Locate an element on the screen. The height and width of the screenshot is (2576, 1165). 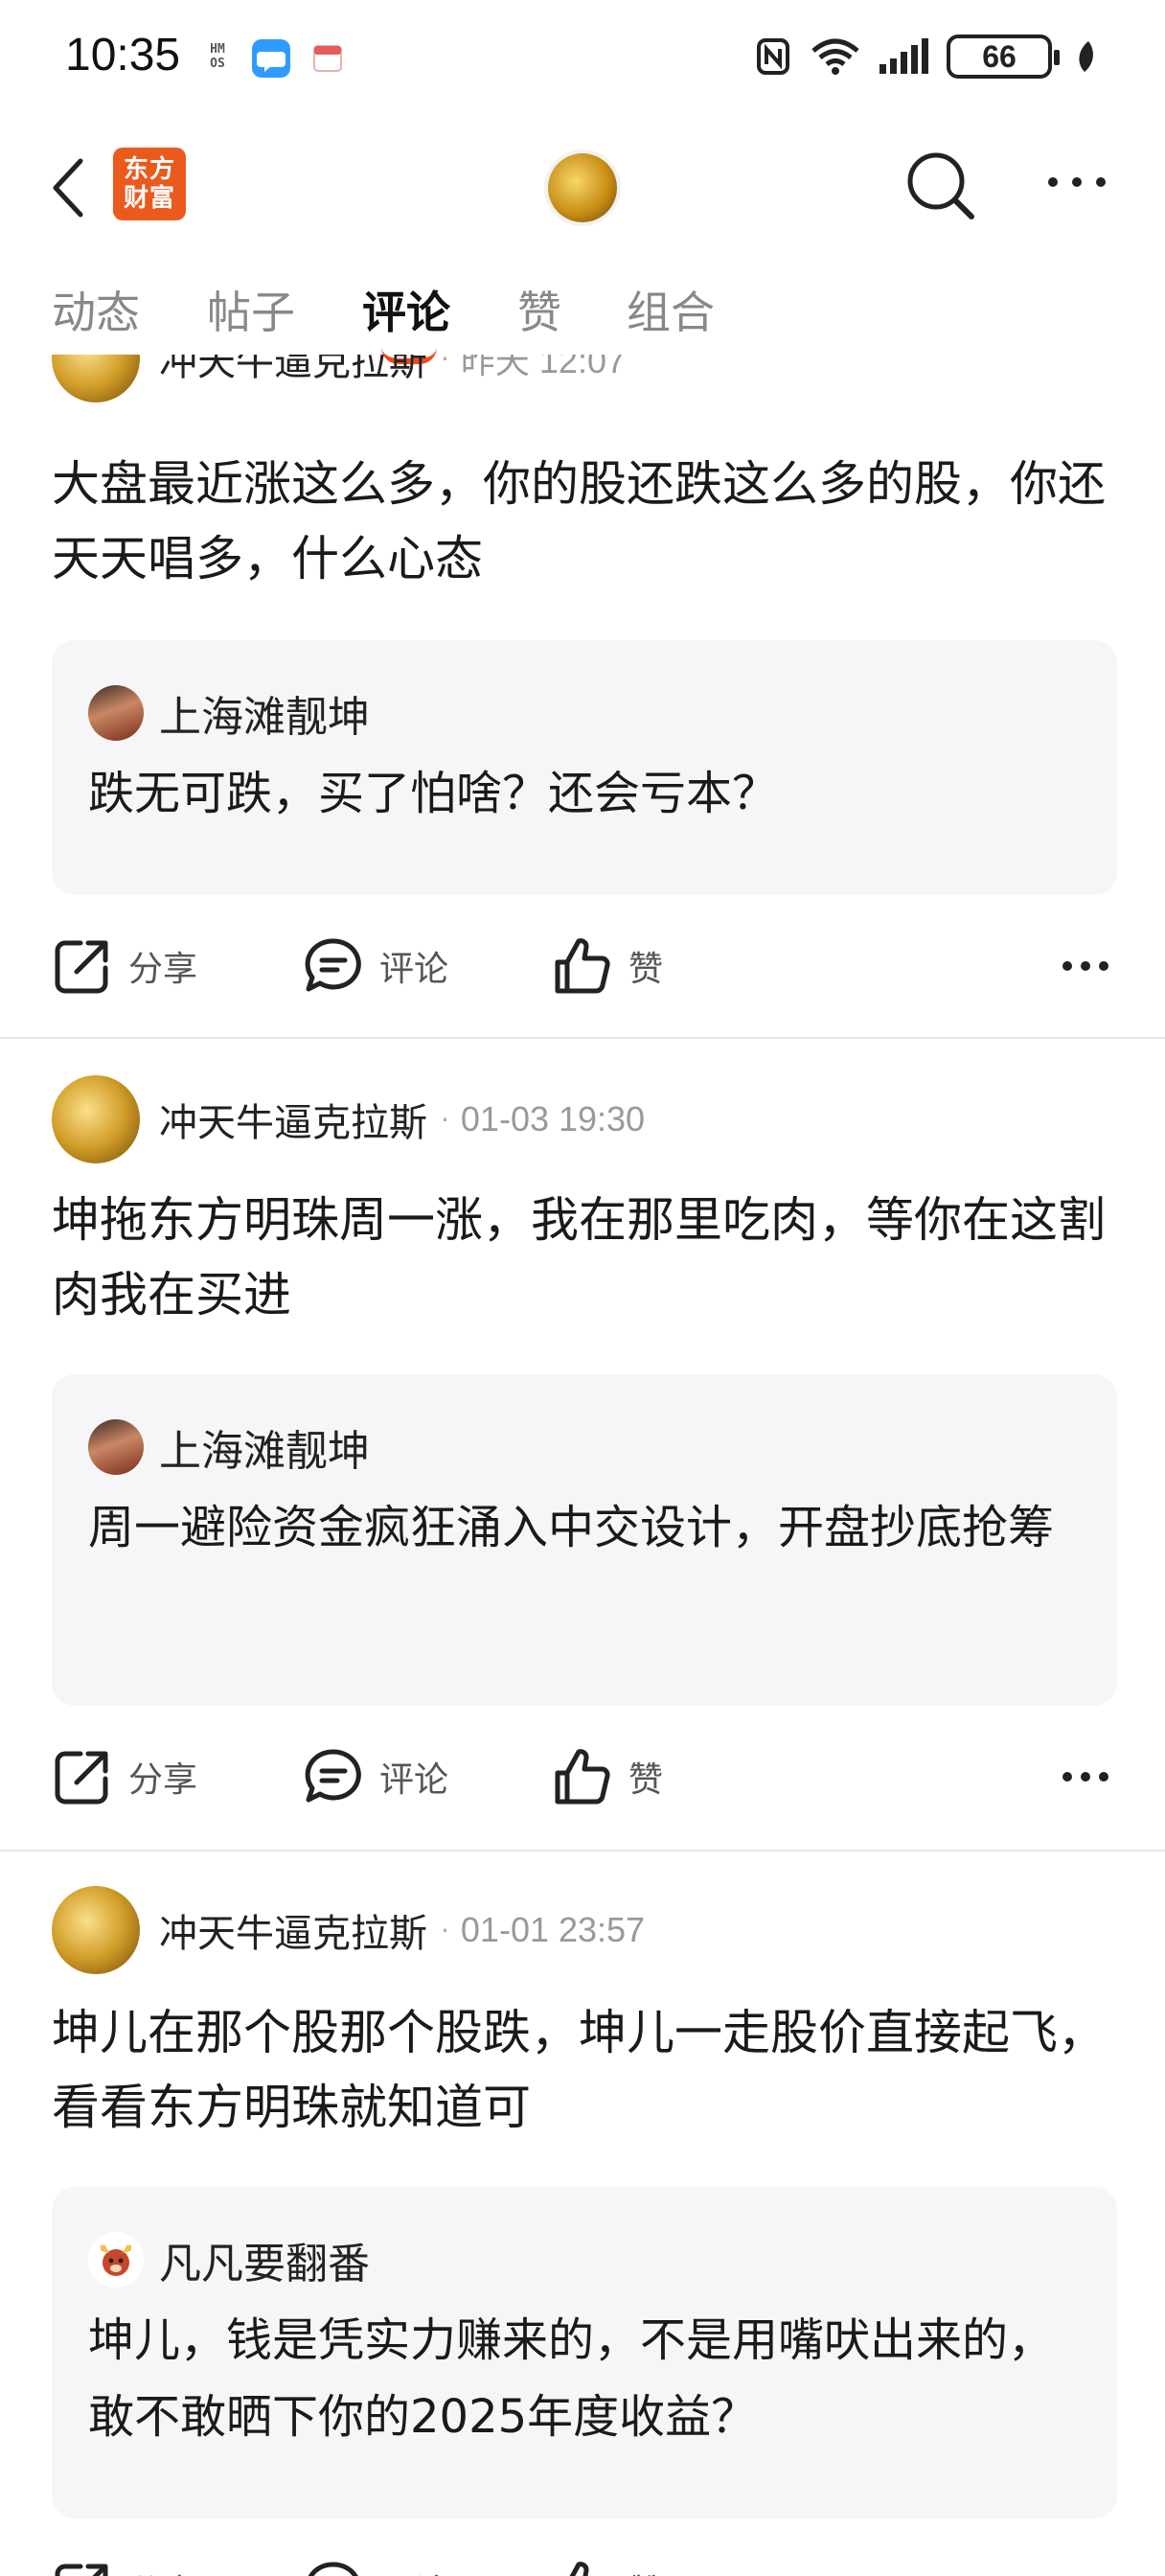
profile-tabs: 动态 帖子 评论 赞 组合 is located at coordinates (582, 321).